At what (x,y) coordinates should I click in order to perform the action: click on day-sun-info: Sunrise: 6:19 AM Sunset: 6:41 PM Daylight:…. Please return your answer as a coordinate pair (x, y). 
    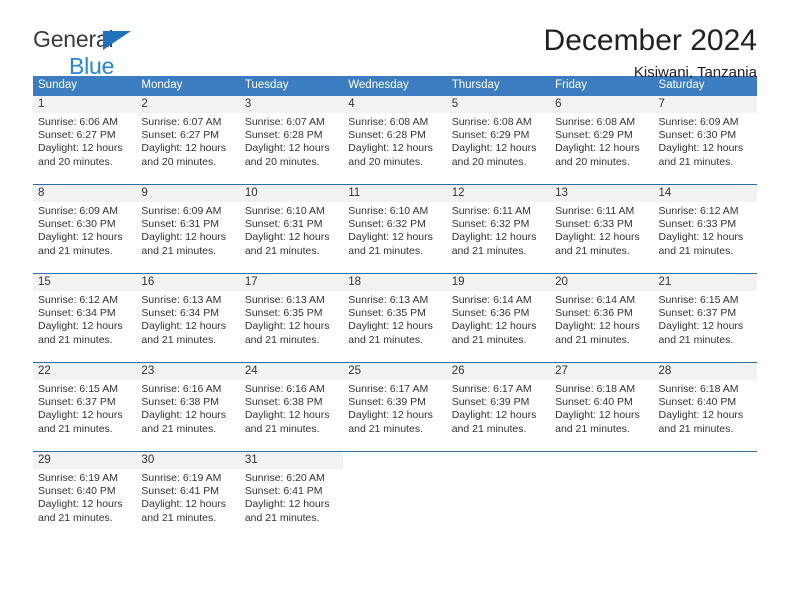
    Looking at the image, I should click on (187, 497).